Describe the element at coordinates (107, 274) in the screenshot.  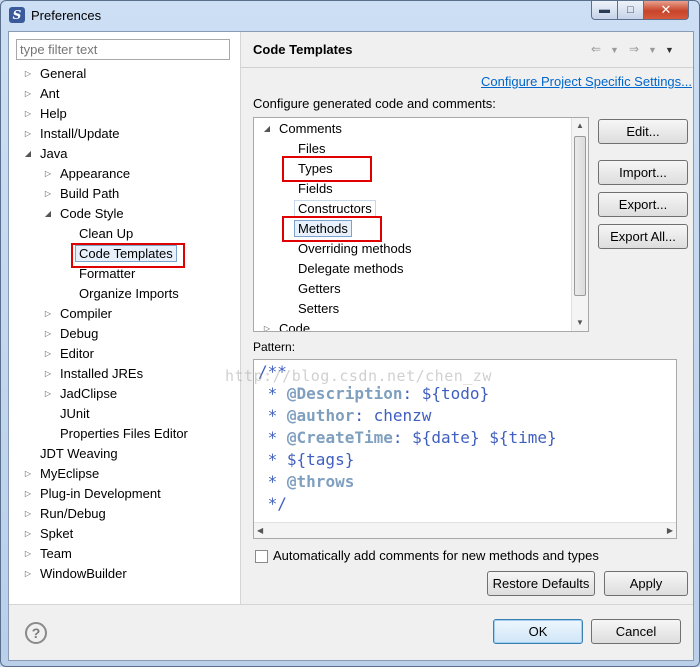
I see `tree-item-formatter: Formatter` at that location.